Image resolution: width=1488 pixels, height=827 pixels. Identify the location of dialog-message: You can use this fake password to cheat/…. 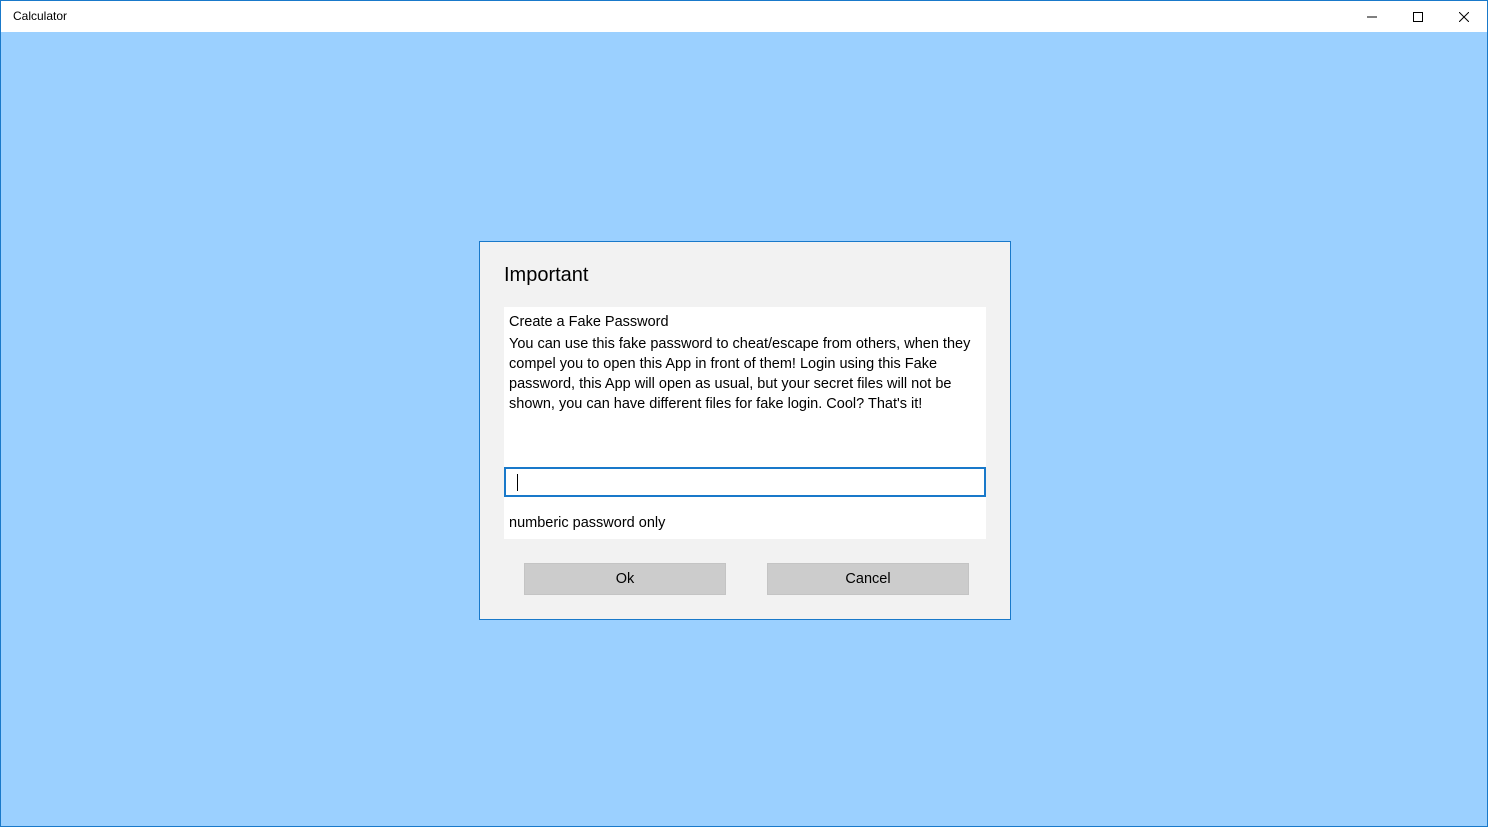
(740, 374).